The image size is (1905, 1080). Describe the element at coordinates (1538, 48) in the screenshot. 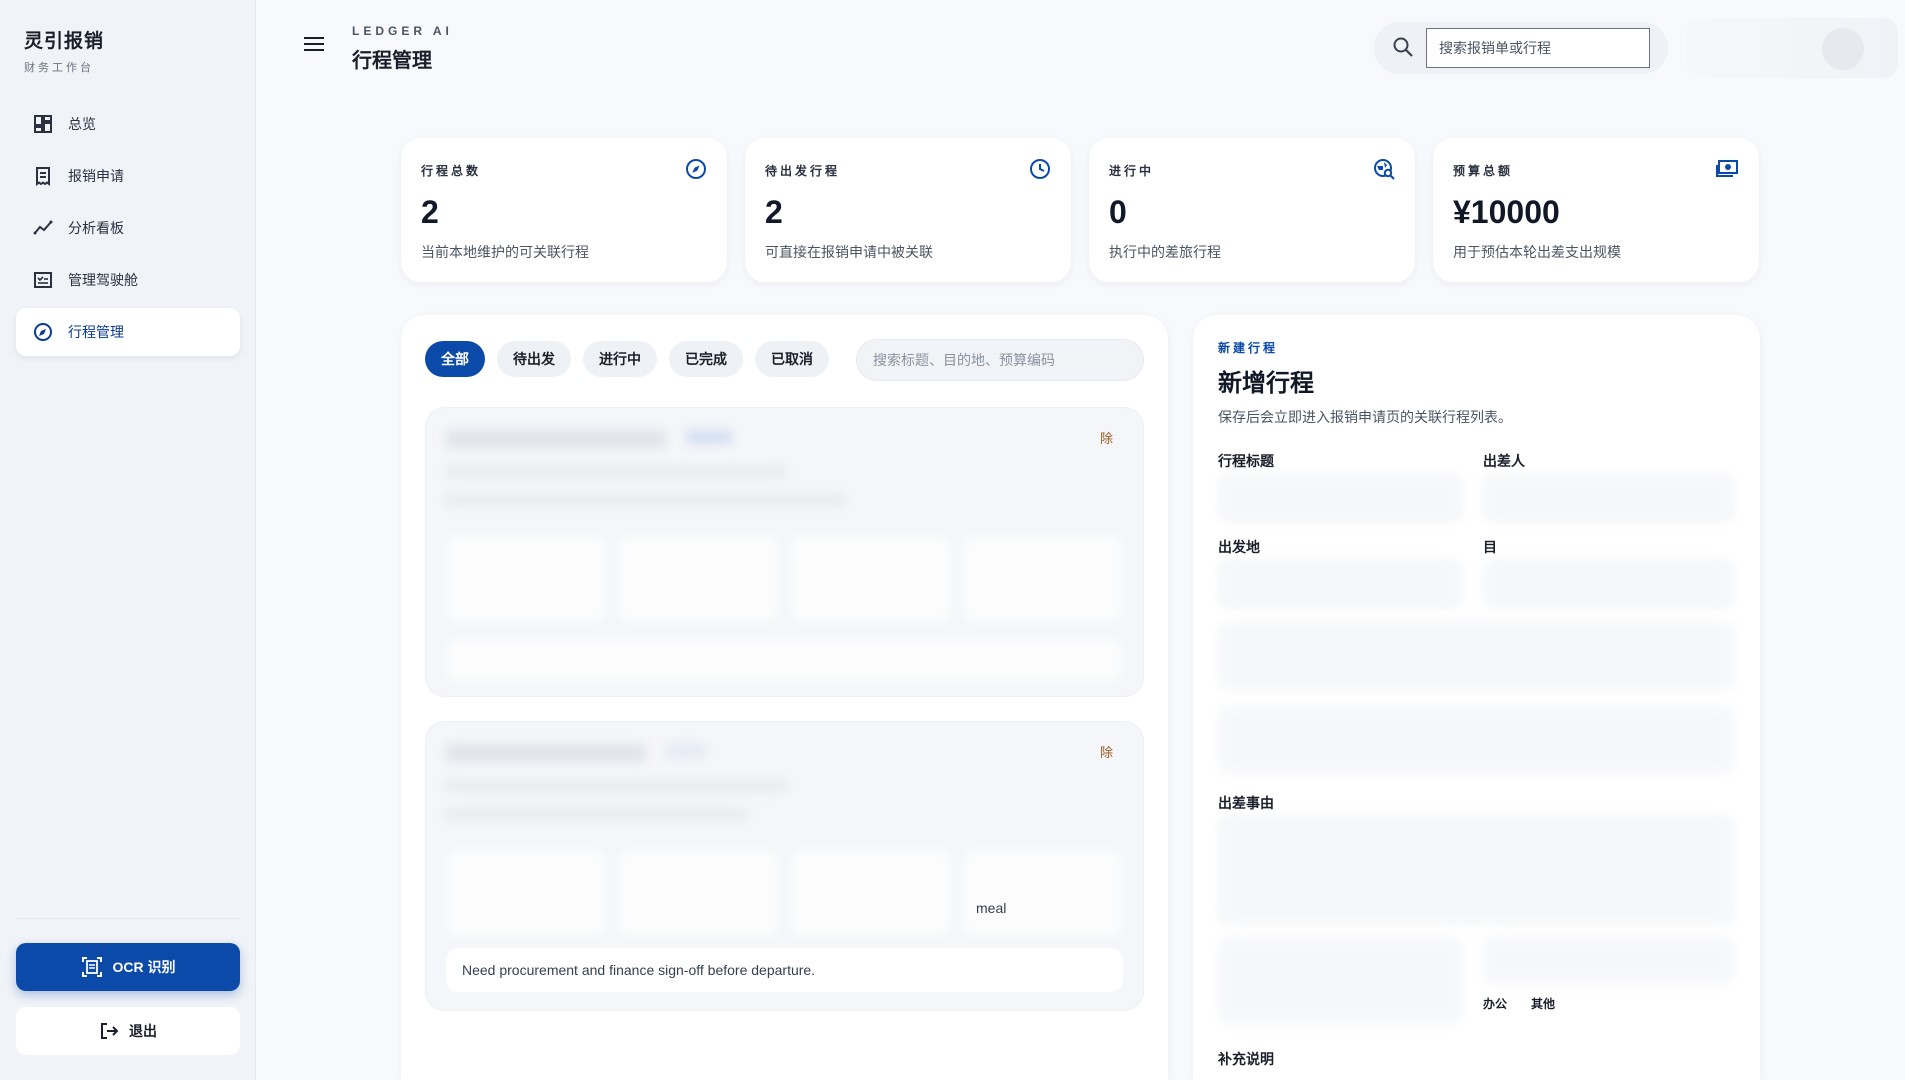

I see `global-search-input` at that location.